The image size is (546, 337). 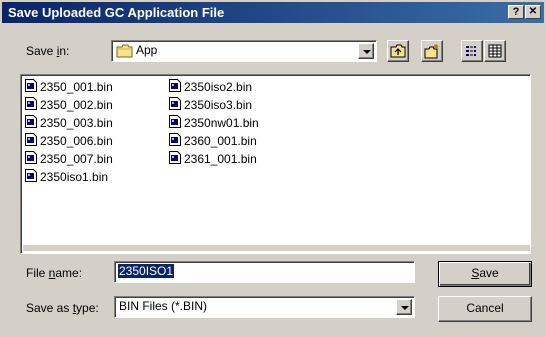 I want to click on file-name-text: 2350_003.bin, so click(x=76, y=122).